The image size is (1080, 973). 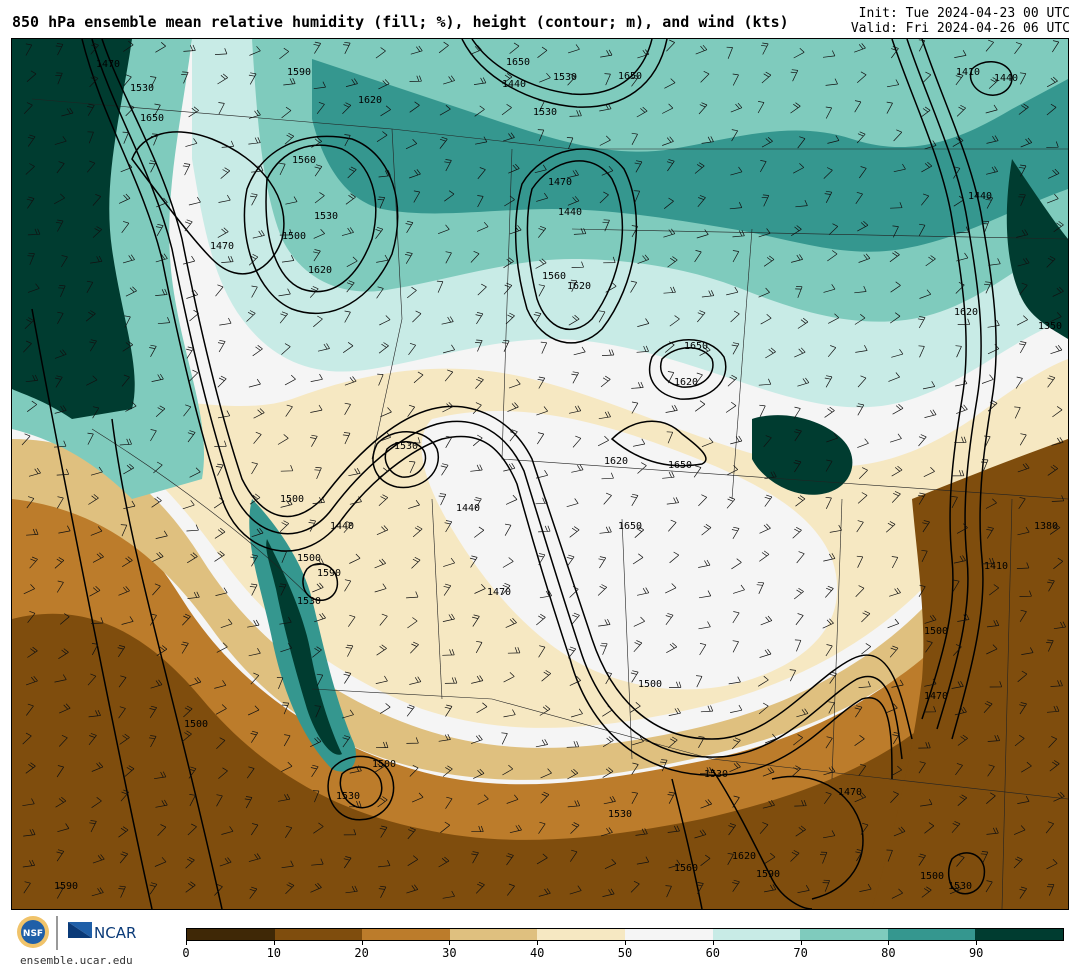 What do you see at coordinates (361, 953) in the screenshot?
I see `colorbar-tick-label: 20` at bounding box center [361, 953].